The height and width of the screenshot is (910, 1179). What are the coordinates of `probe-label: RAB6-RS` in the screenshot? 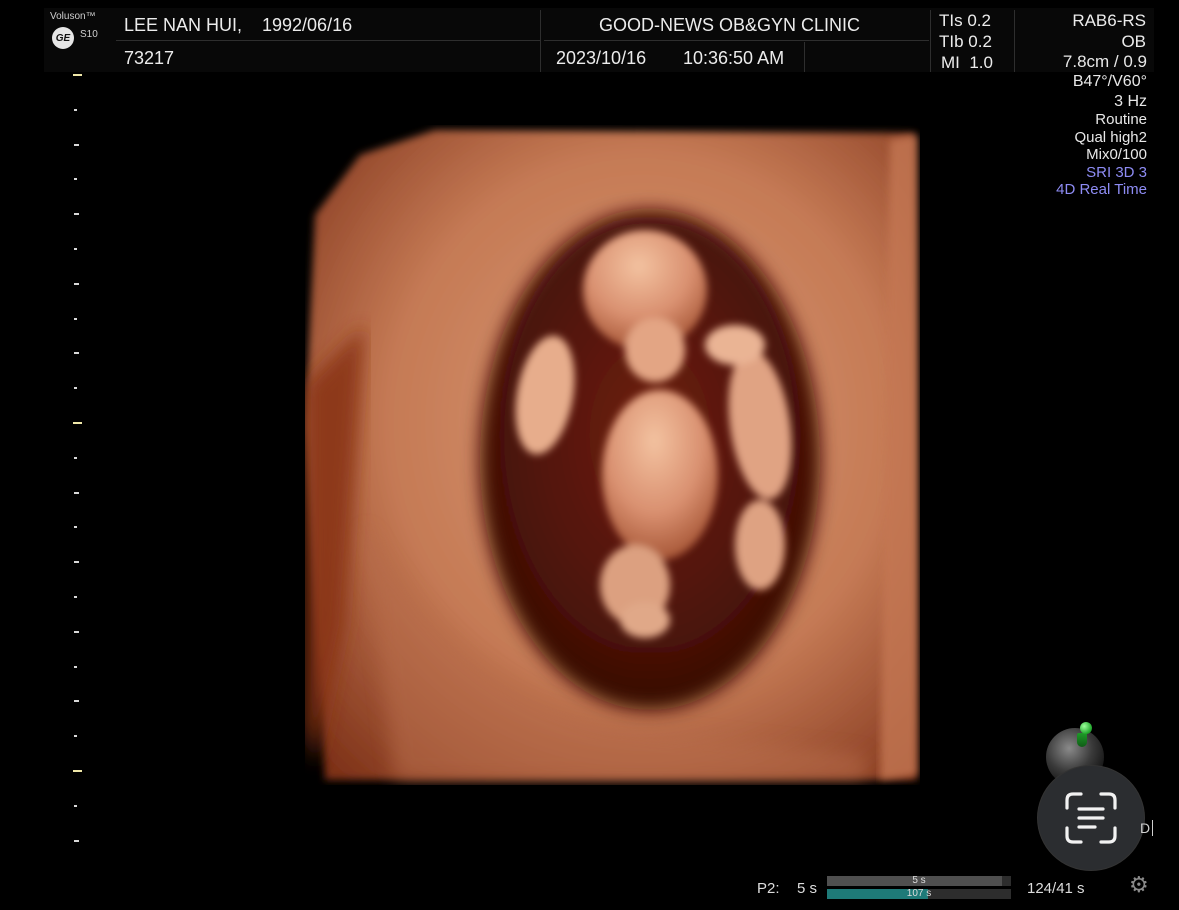 It's located at (1109, 20).